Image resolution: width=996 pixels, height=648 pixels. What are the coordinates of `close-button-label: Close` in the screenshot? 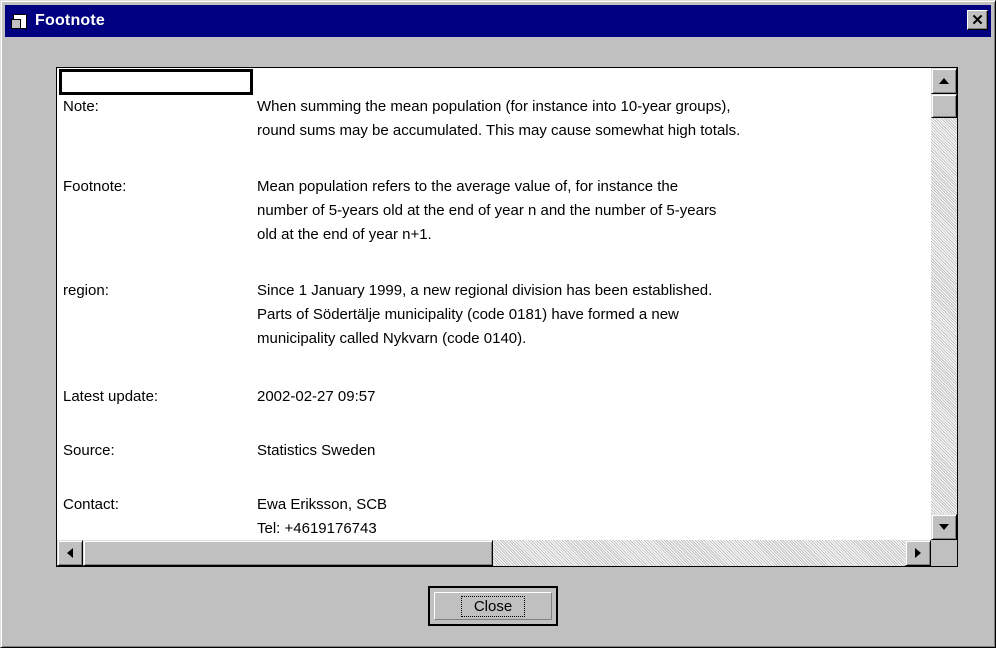 It's located at (493, 606).